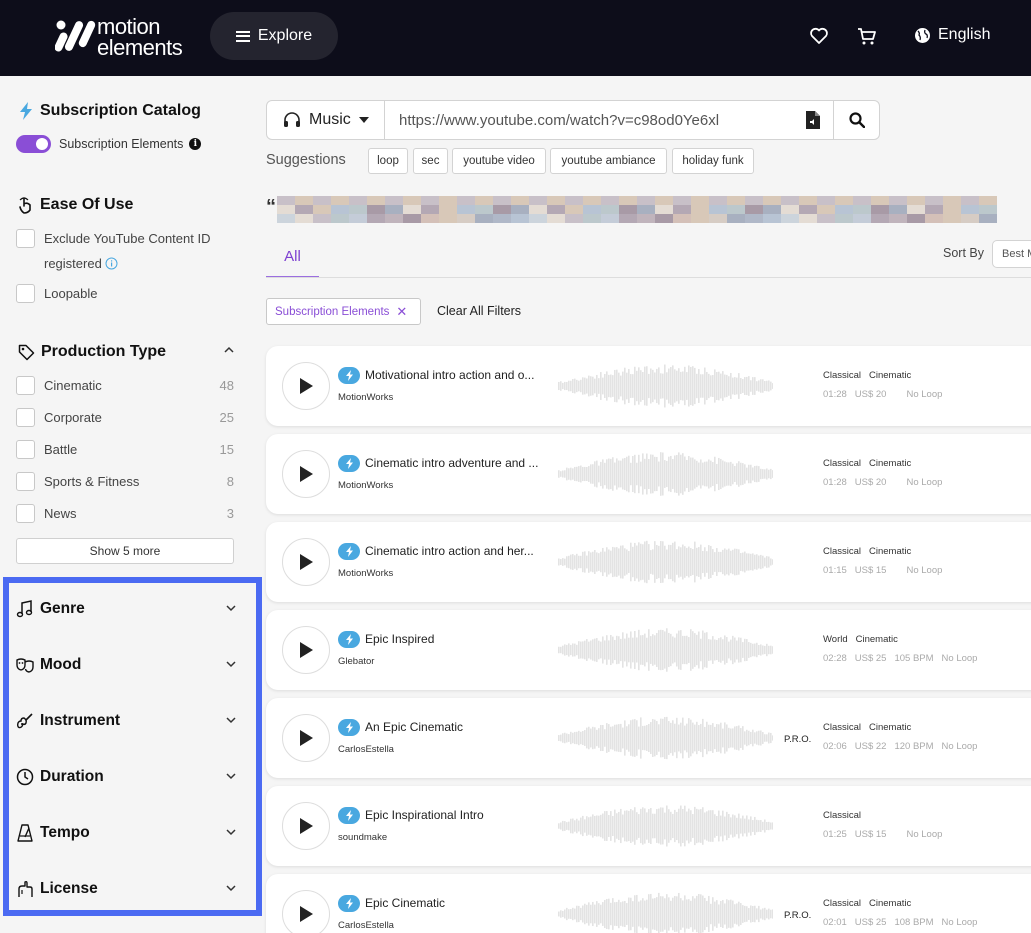 The width and height of the screenshot is (1031, 933). I want to click on explore-button: Explore, so click(274, 36).